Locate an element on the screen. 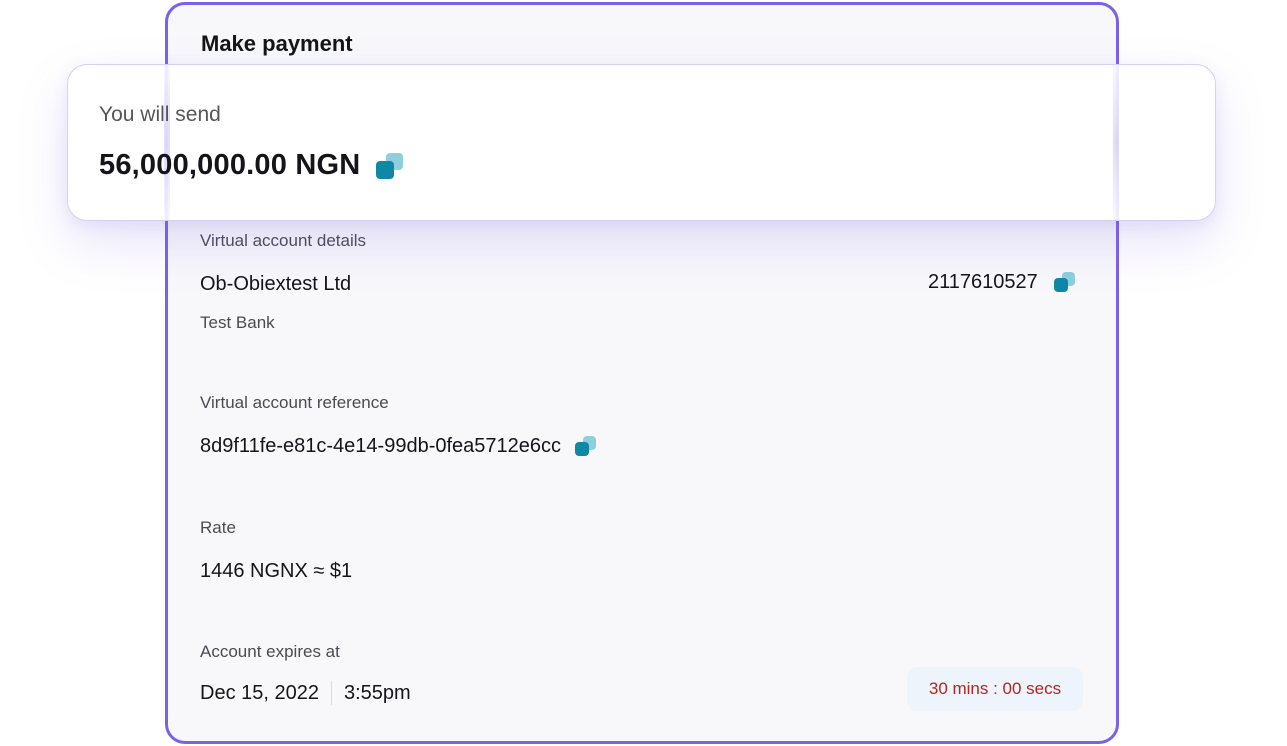 The height and width of the screenshot is (746, 1287). expiry-date: Dec 15, 2022 is located at coordinates (259, 692).